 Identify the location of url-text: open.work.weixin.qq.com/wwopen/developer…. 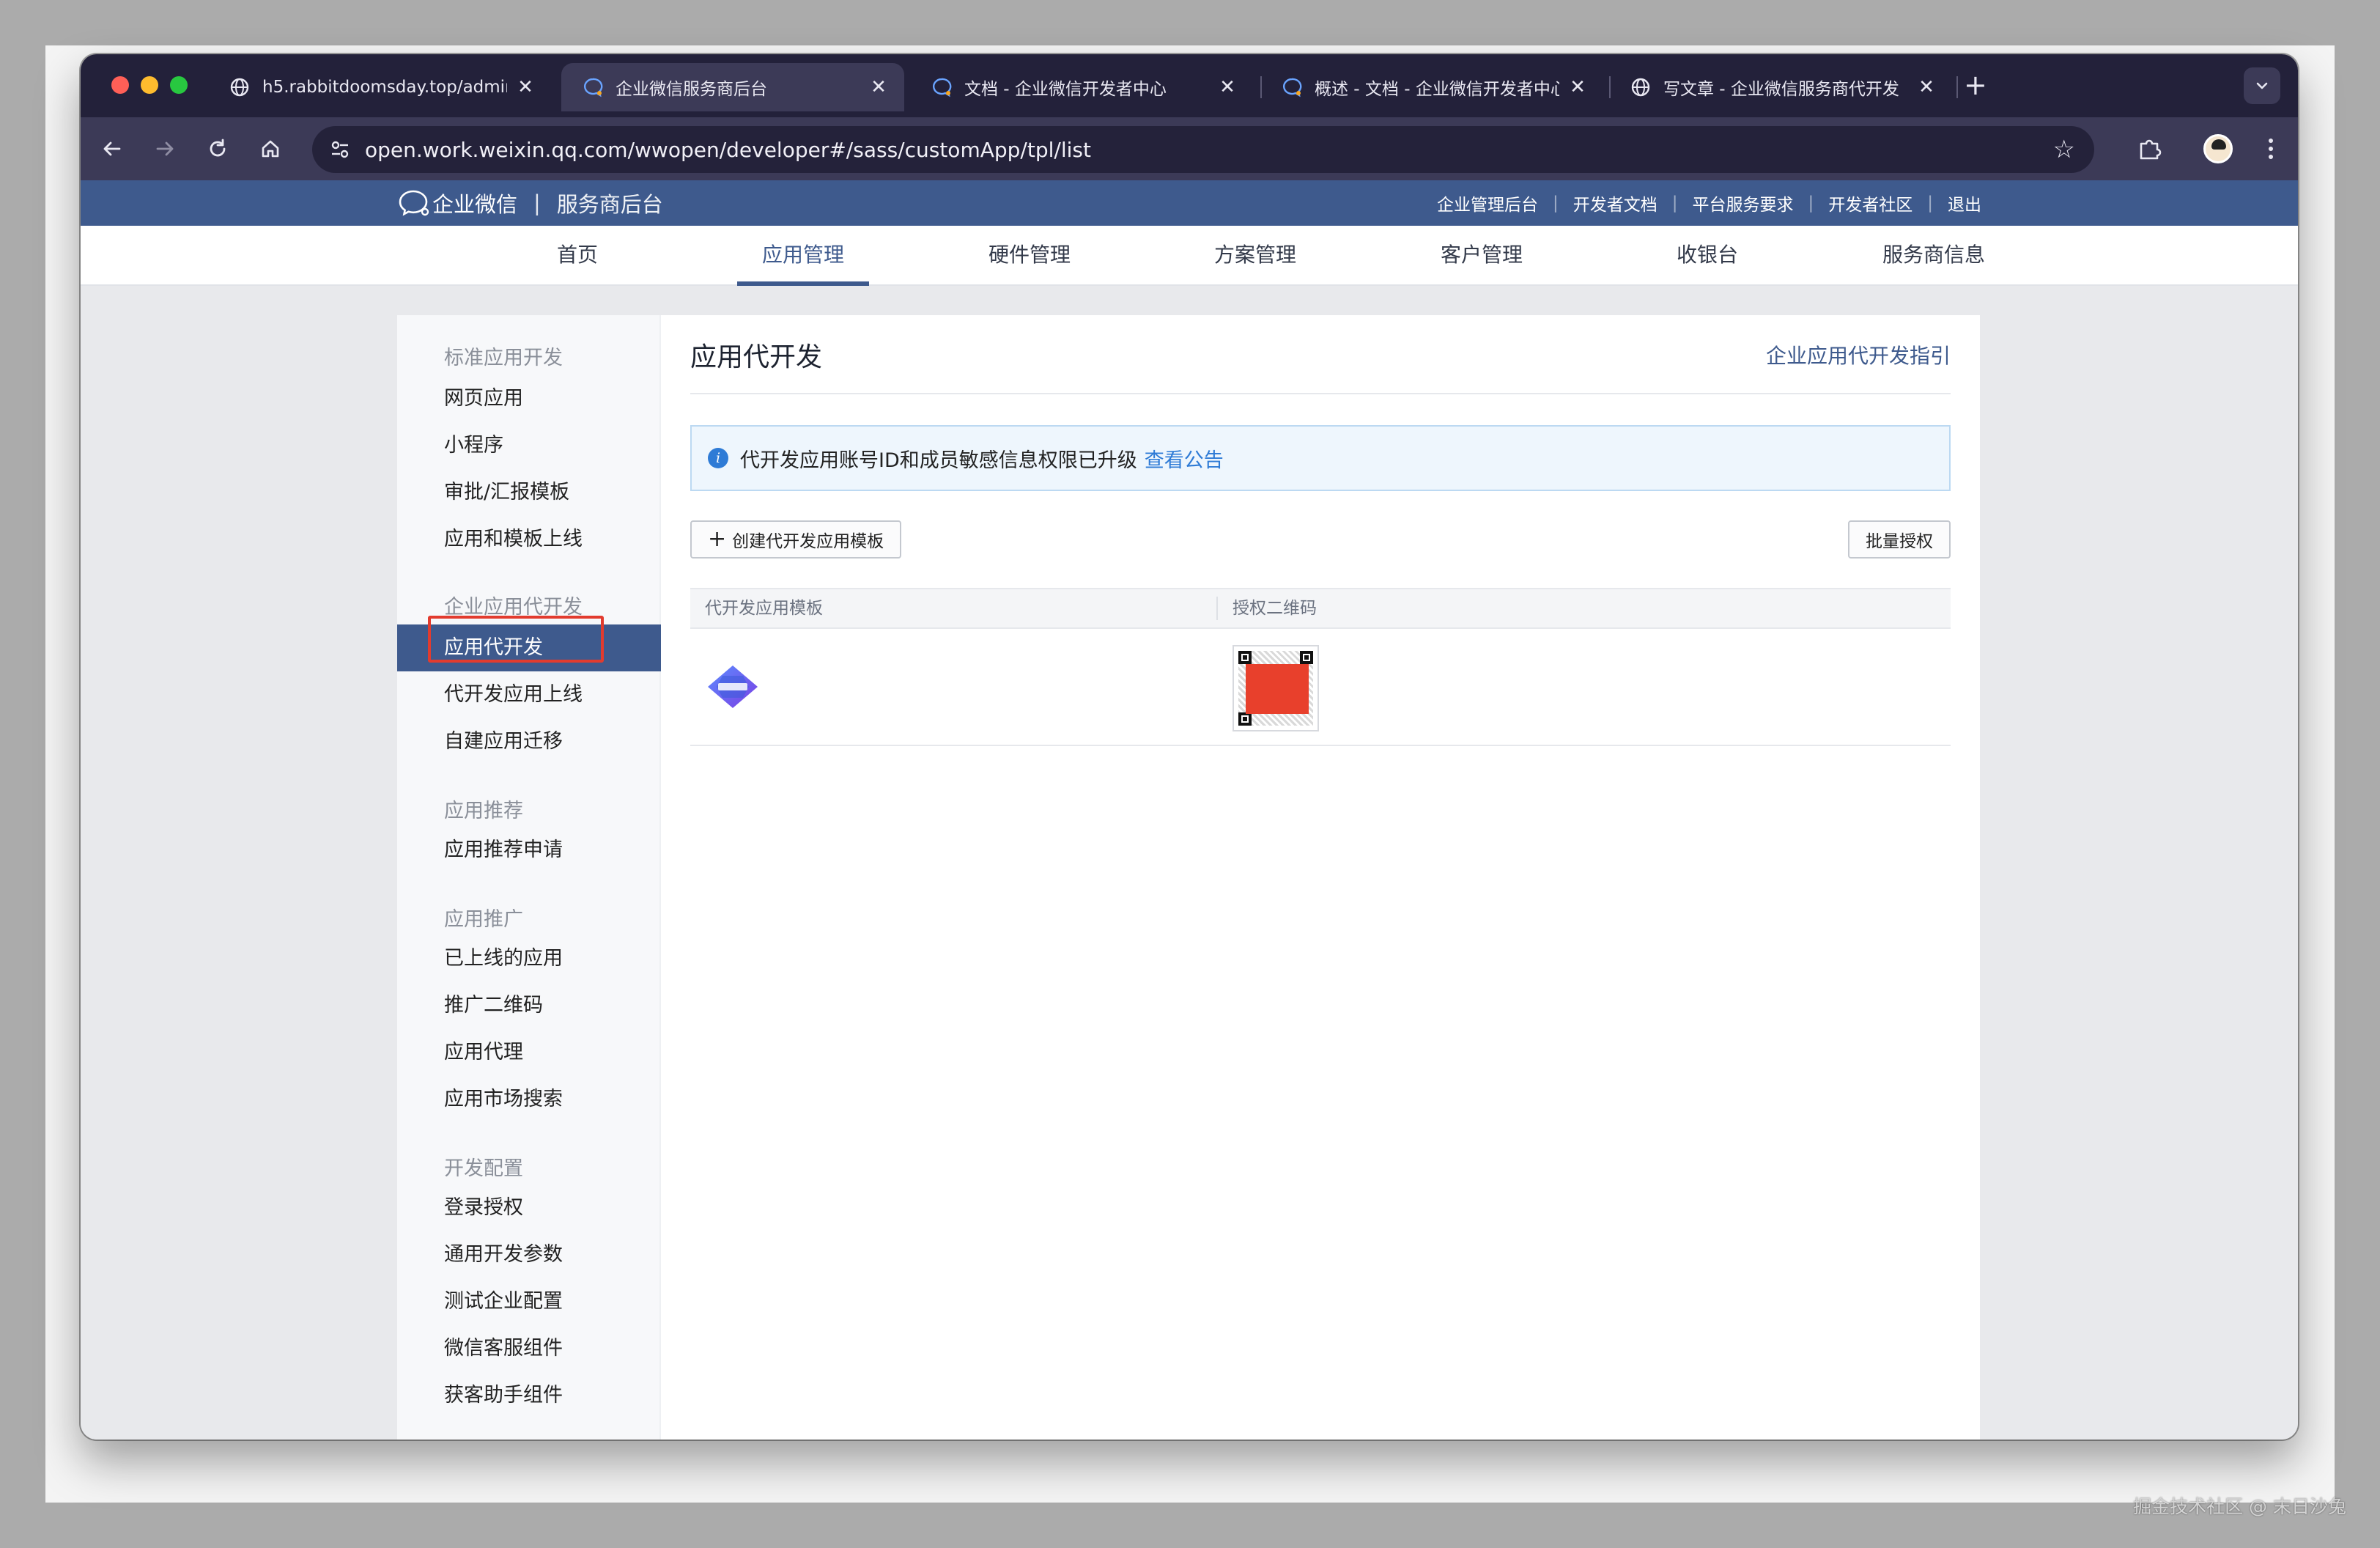
(728, 149).